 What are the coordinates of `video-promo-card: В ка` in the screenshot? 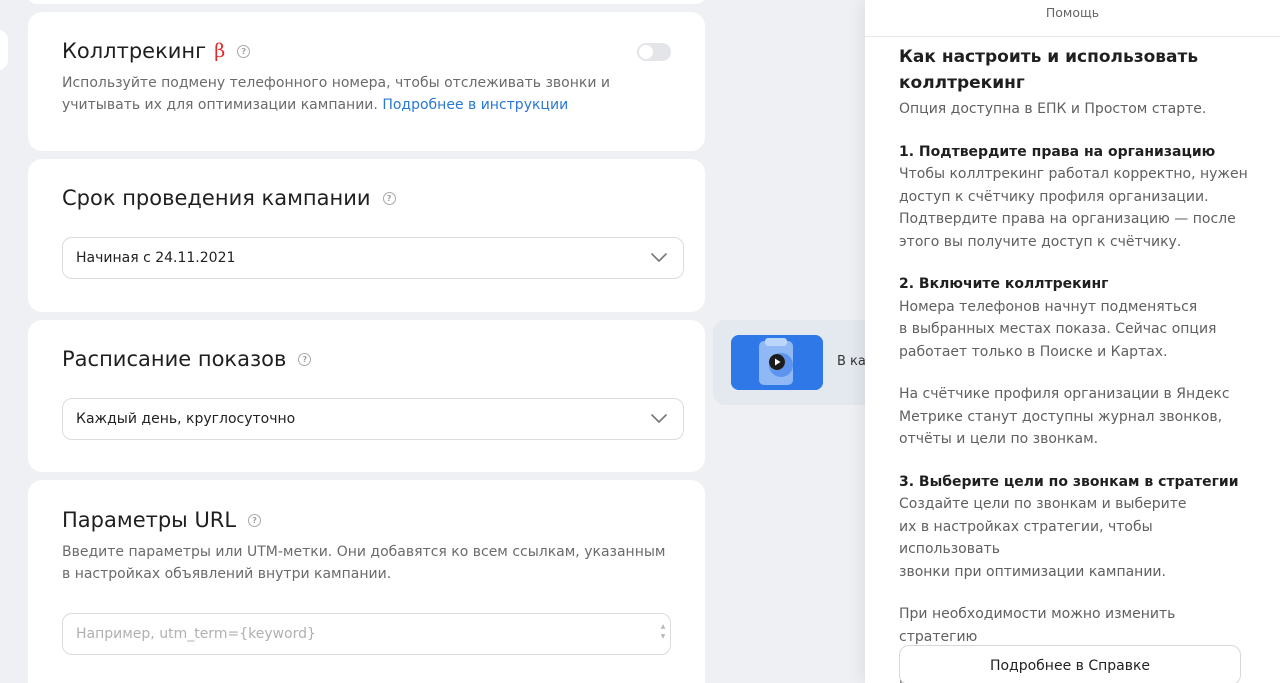 It's located at (798, 362).